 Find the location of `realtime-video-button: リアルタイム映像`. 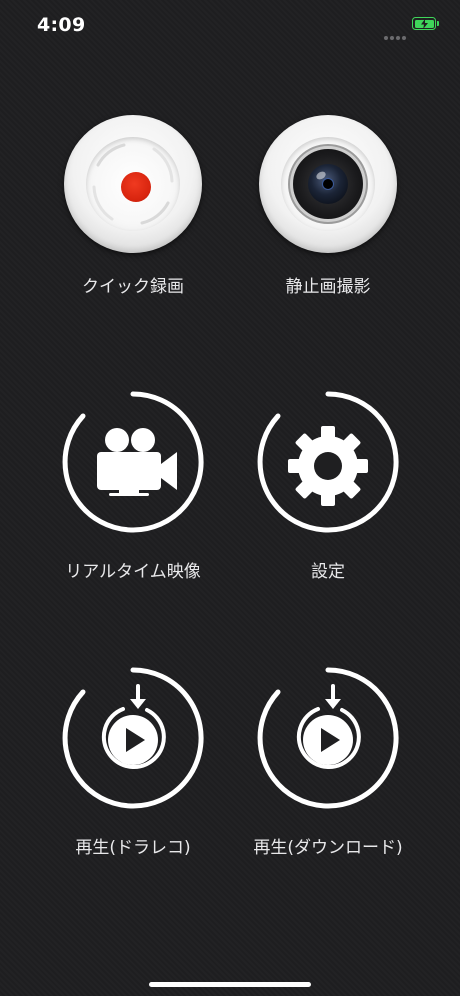

realtime-video-button: リアルタイム映像 is located at coordinates (133, 490).